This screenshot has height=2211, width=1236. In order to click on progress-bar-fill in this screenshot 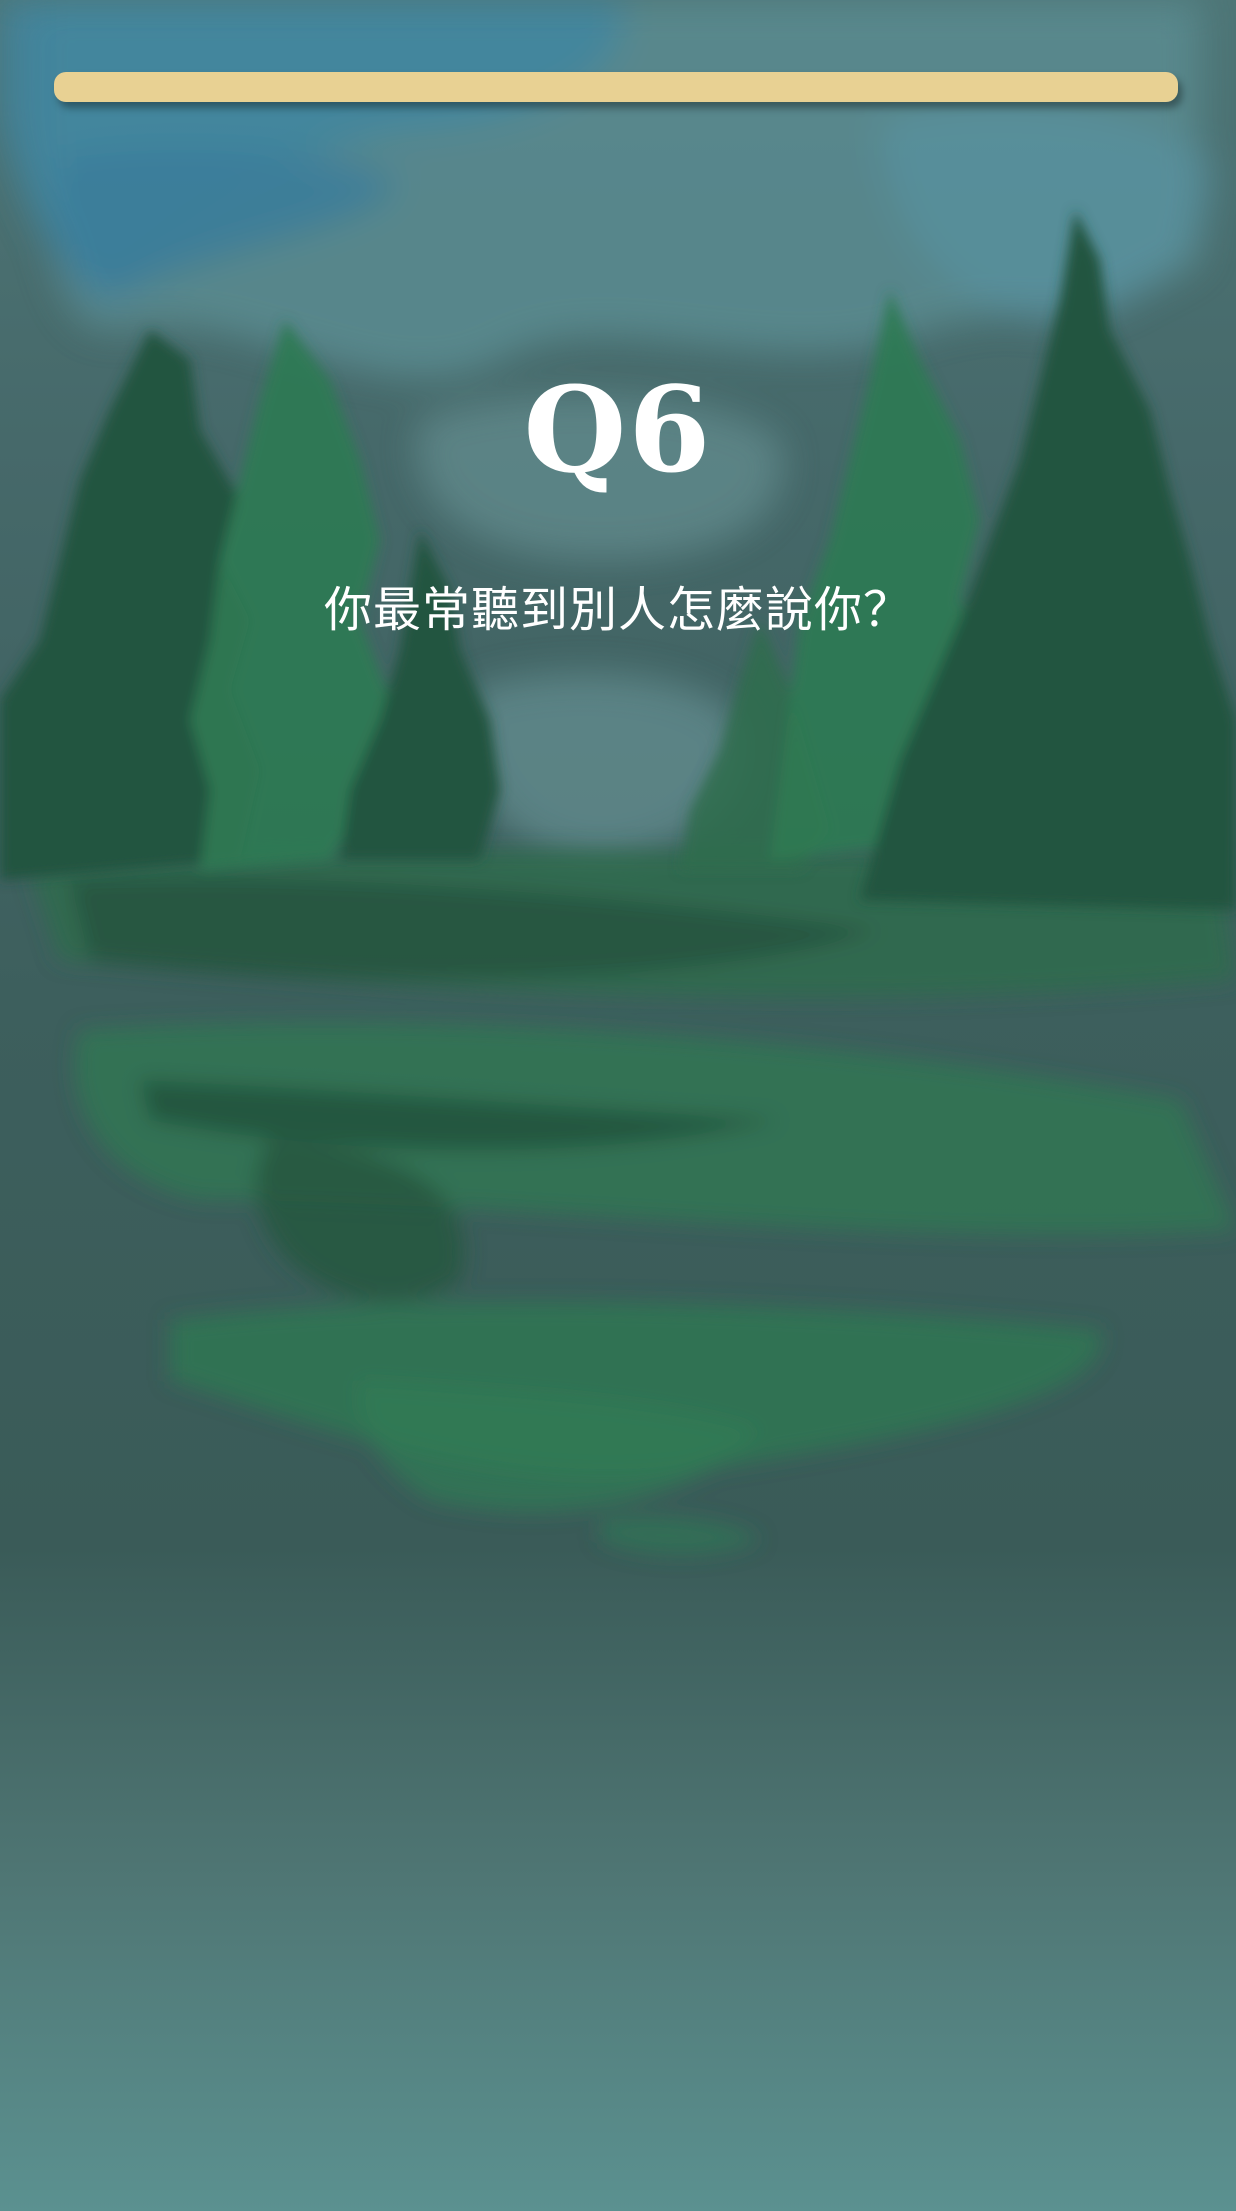, I will do `click(616, 87)`.